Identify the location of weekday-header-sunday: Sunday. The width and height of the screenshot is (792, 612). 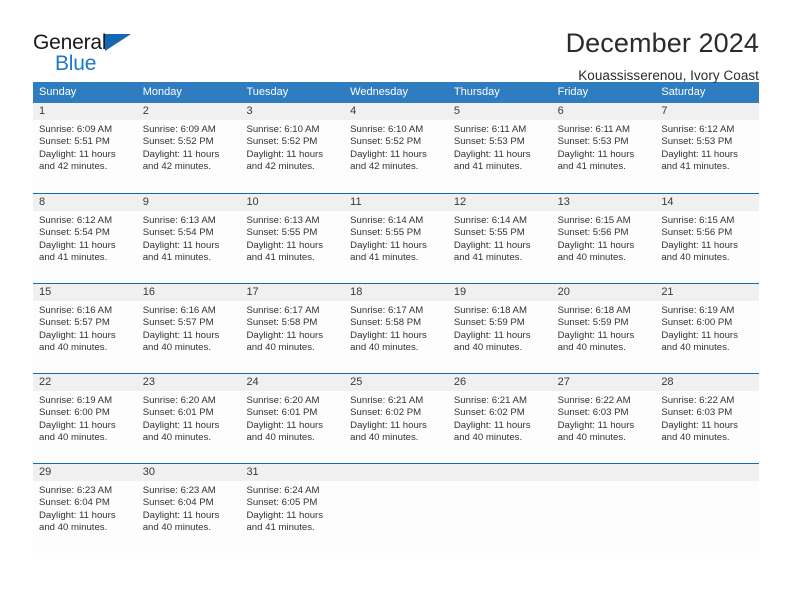
(58, 92).